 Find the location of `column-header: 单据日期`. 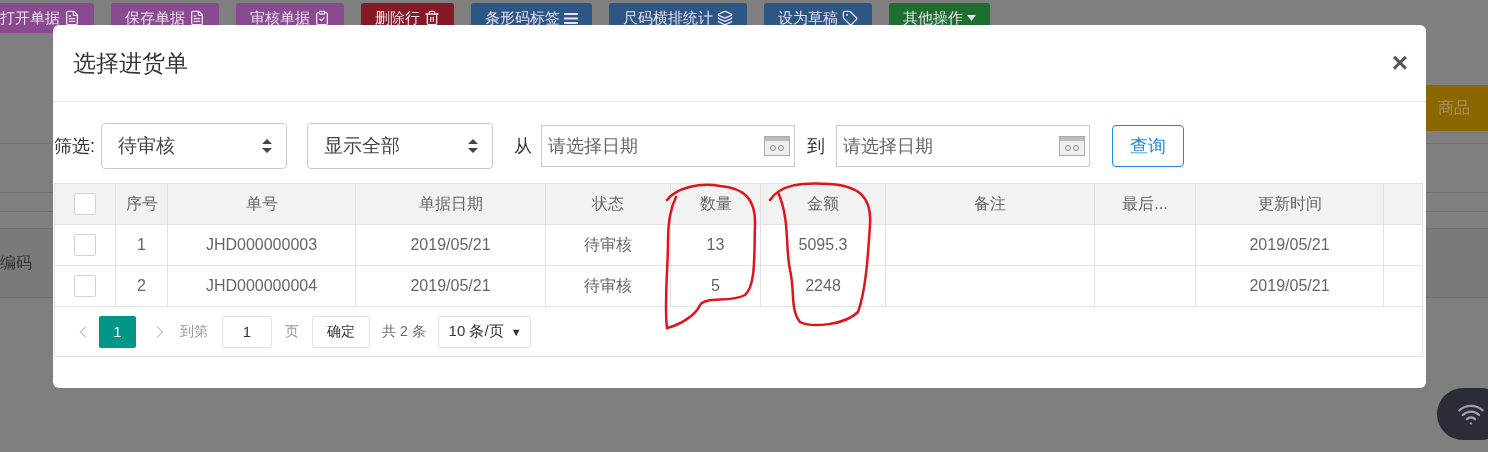

column-header: 单据日期 is located at coordinates (451, 204).